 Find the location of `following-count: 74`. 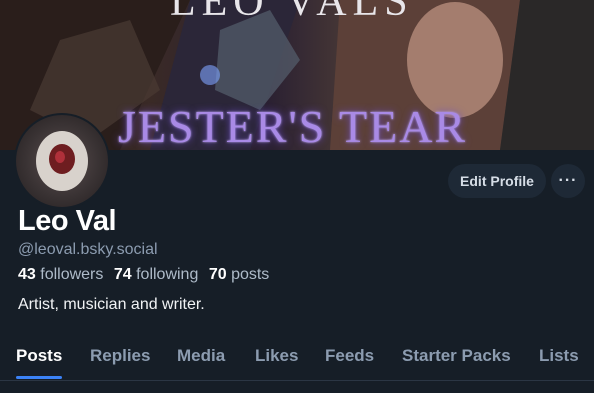

following-count: 74 is located at coordinates (122, 274).